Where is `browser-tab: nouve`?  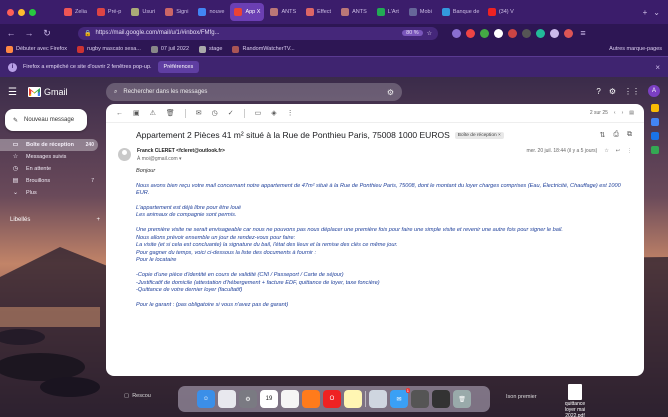 browser-tab: nouve is located at coordinates (211, 12).